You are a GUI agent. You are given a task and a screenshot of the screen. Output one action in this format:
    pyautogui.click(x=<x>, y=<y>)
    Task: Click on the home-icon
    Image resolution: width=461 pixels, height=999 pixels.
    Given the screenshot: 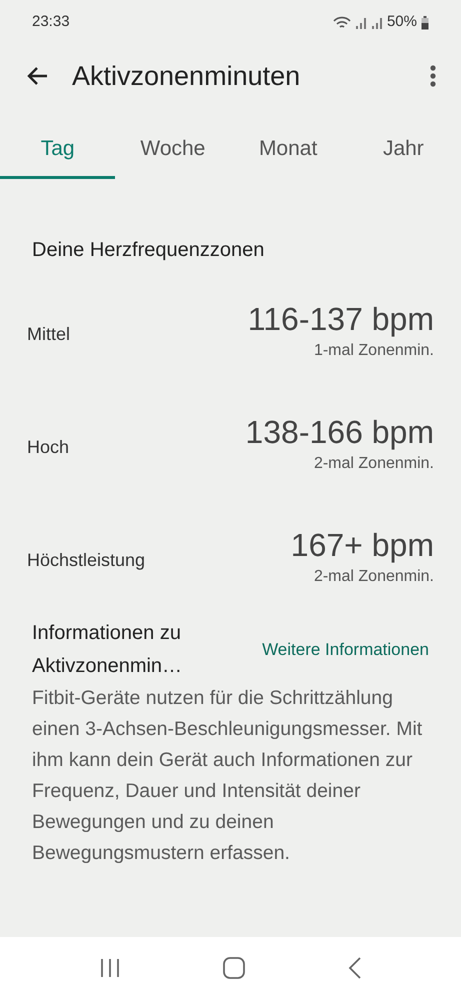 What is the action you would take?
    pyautogui.click(x=233, y=968)
    